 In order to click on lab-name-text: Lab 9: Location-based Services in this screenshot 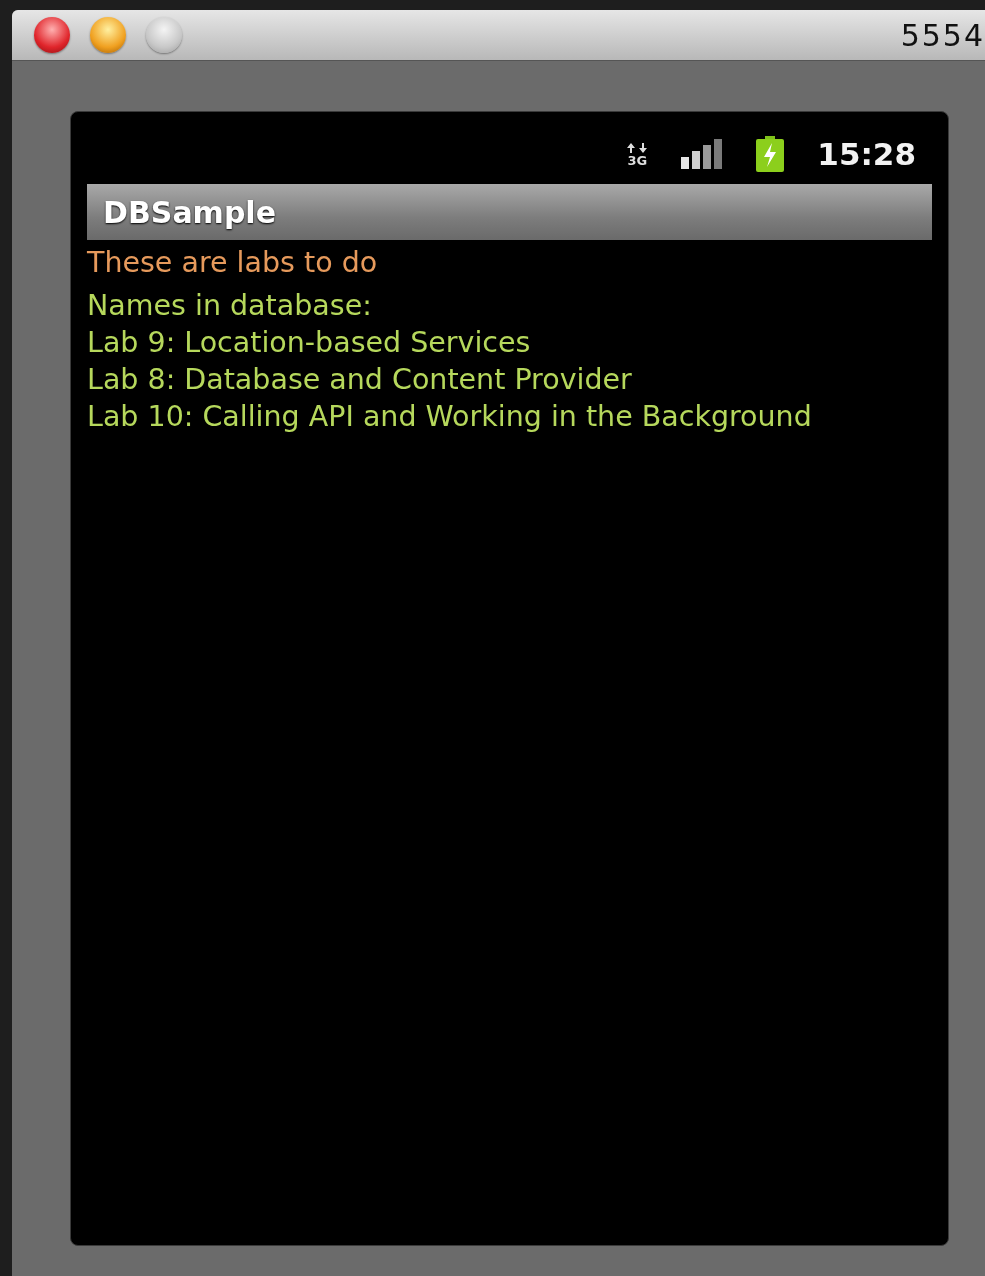, I will do `click(309, 343)`.